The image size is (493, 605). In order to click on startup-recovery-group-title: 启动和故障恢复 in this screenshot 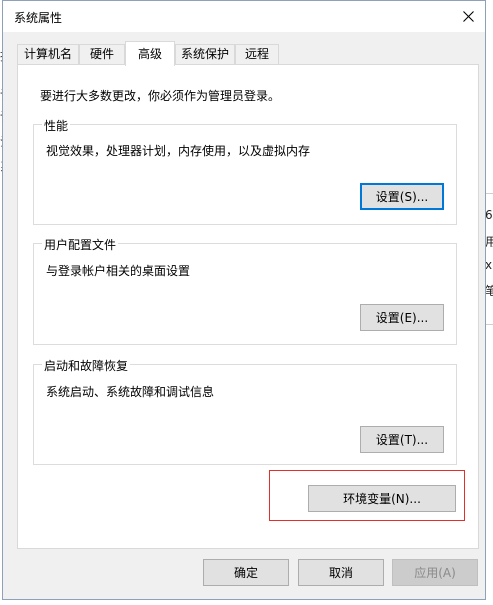, I will do `click(86, 365)`.